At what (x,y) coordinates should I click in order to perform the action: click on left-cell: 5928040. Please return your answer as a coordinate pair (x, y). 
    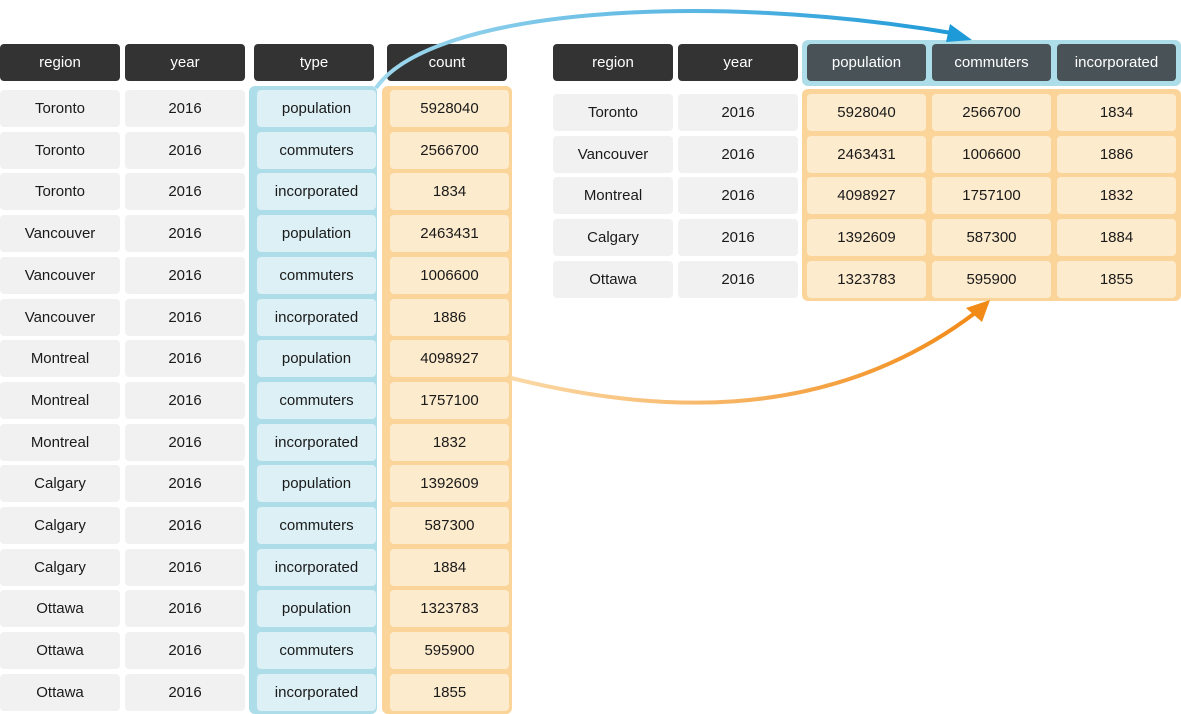
    Looking at the image, I should click on (449, 108).